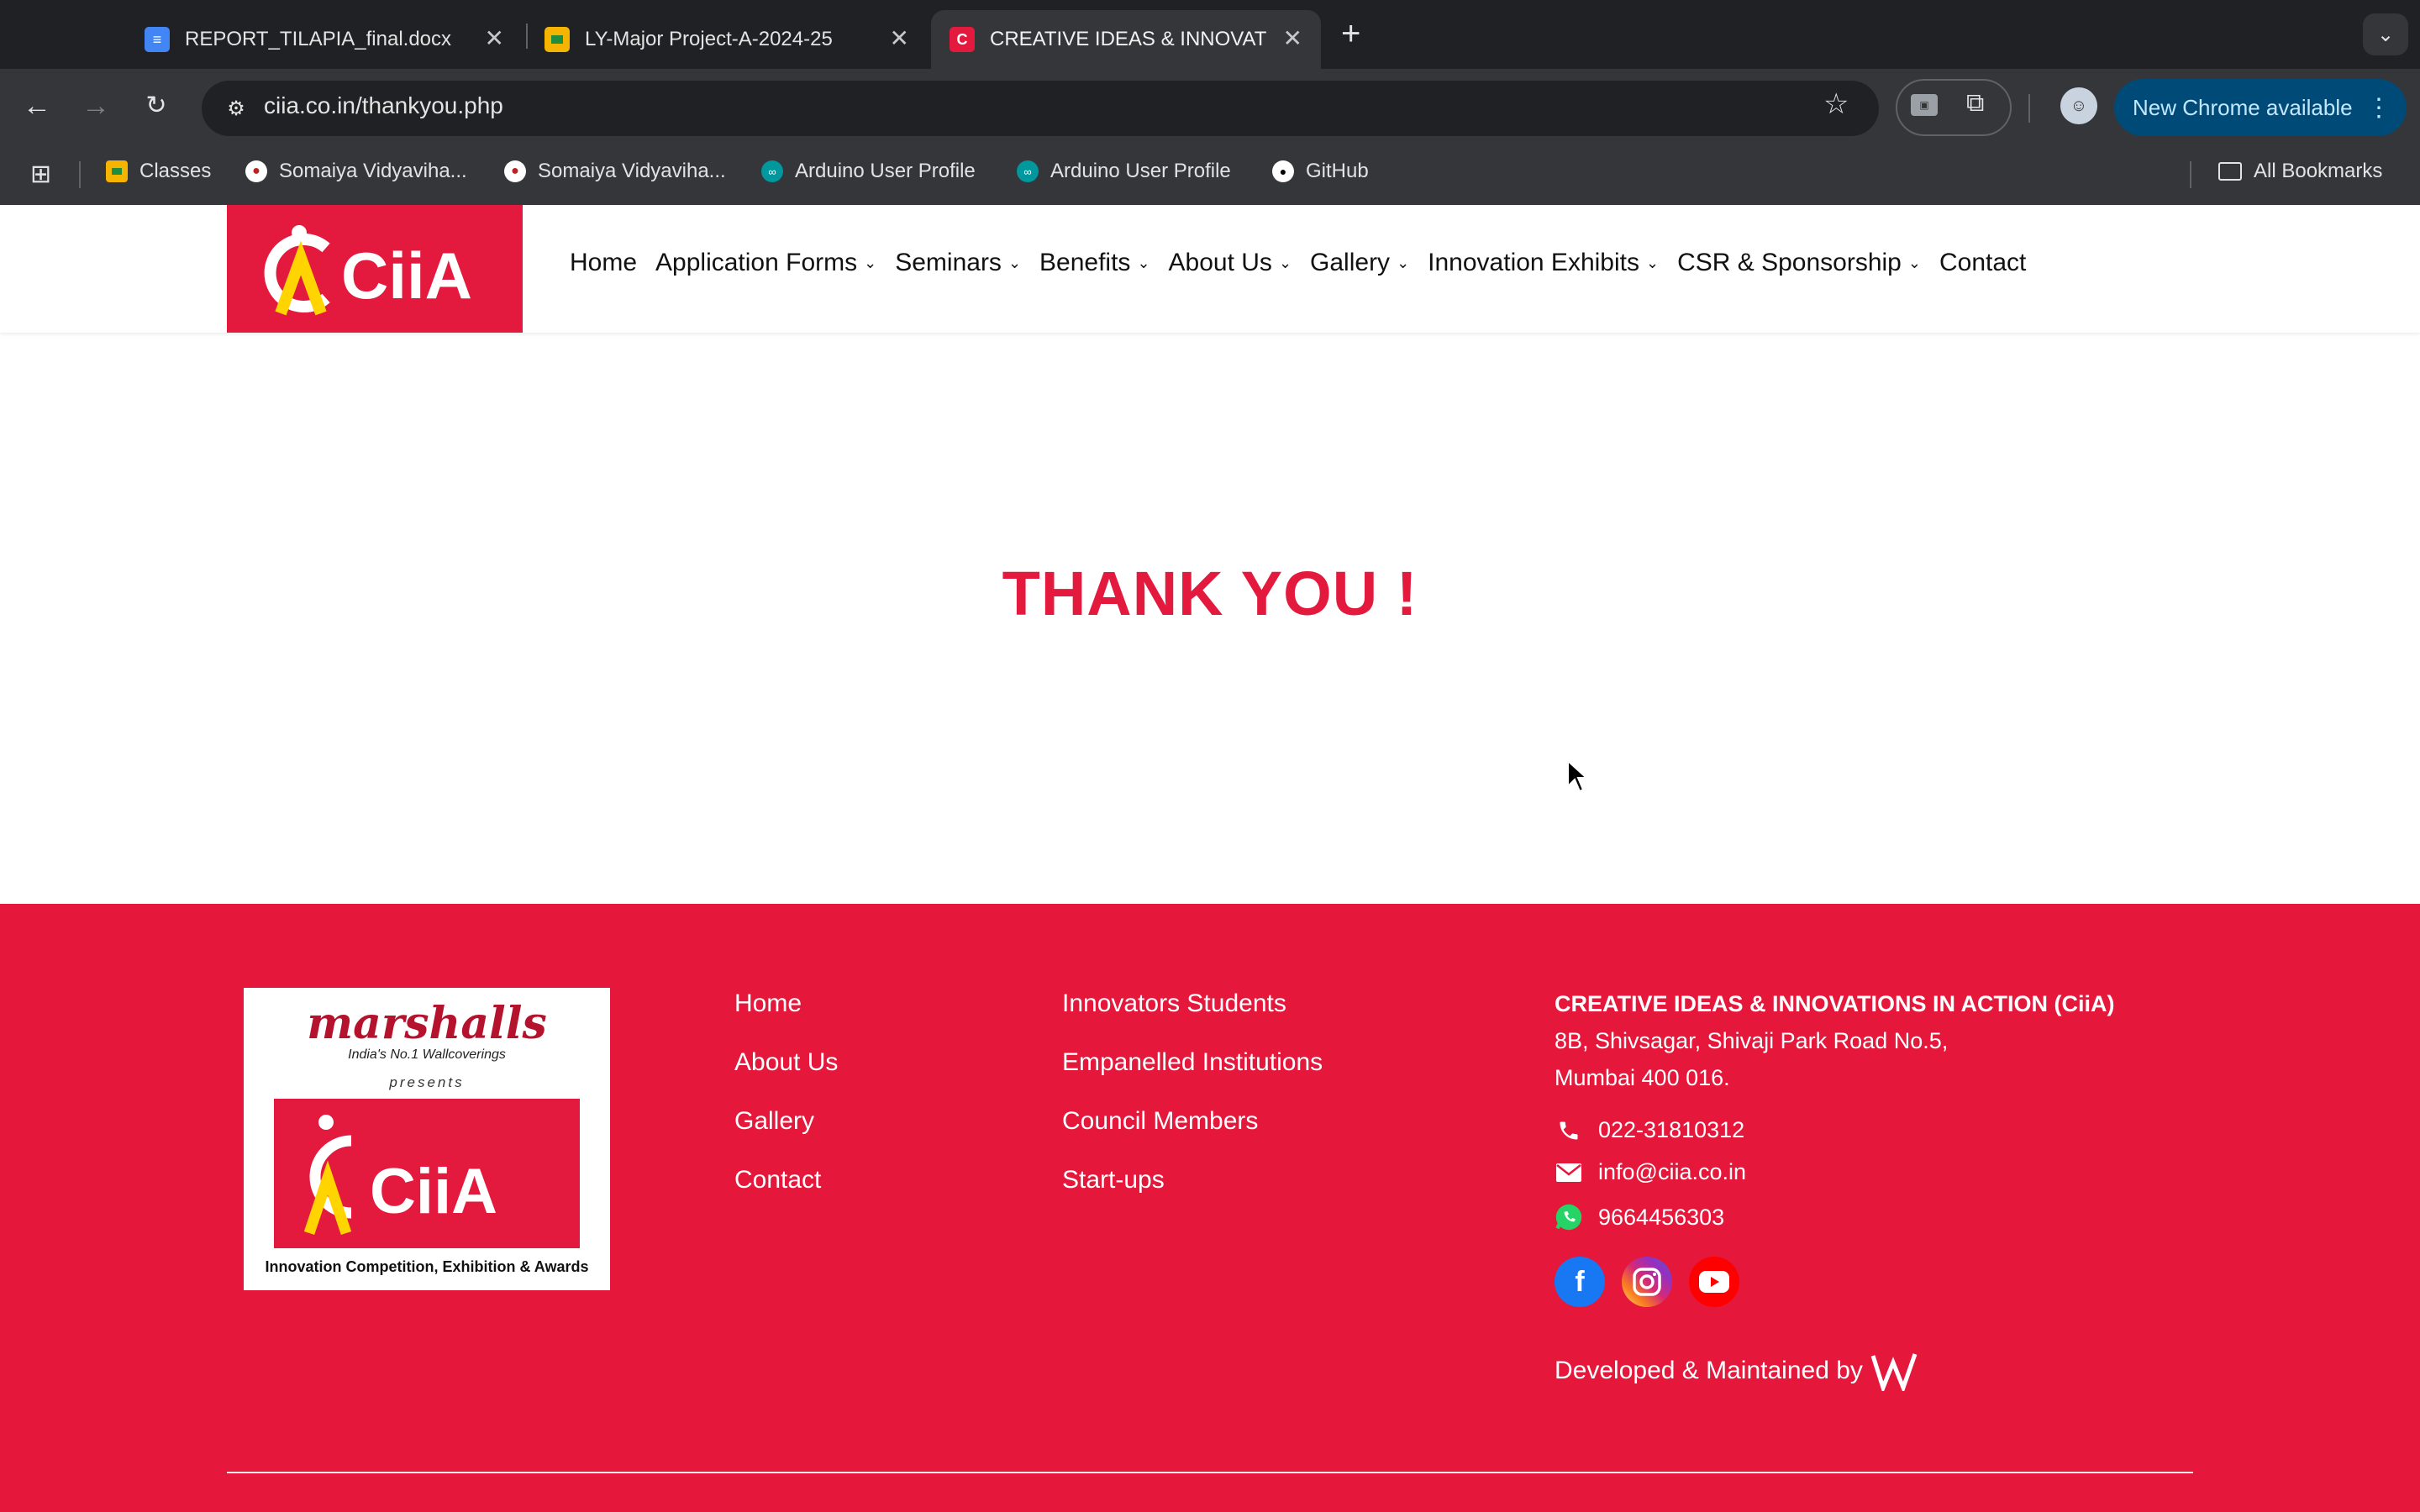 The height and width of the screenshot is (1512, 2420). I want to click on footer-link-start-ups: Start-ups, so click(1113, 1180).